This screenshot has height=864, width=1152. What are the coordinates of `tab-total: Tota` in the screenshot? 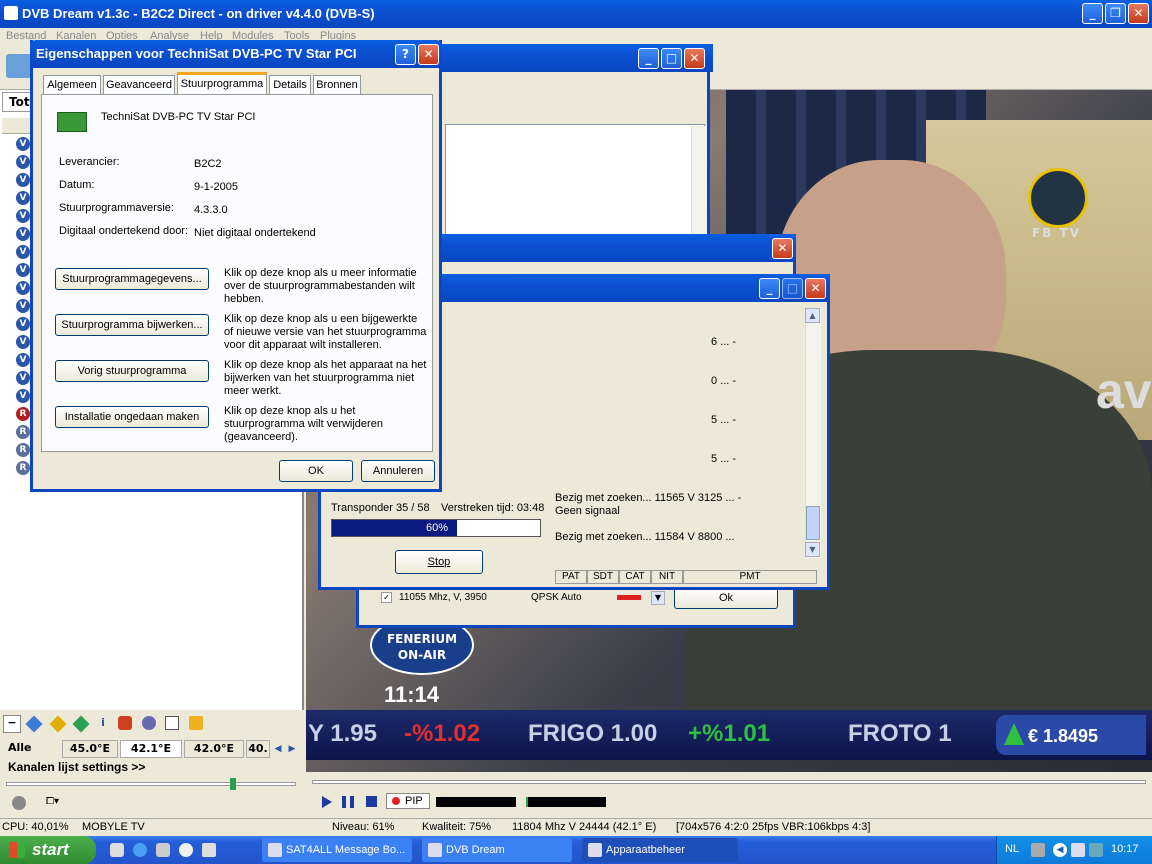 It's located at (20, 102).